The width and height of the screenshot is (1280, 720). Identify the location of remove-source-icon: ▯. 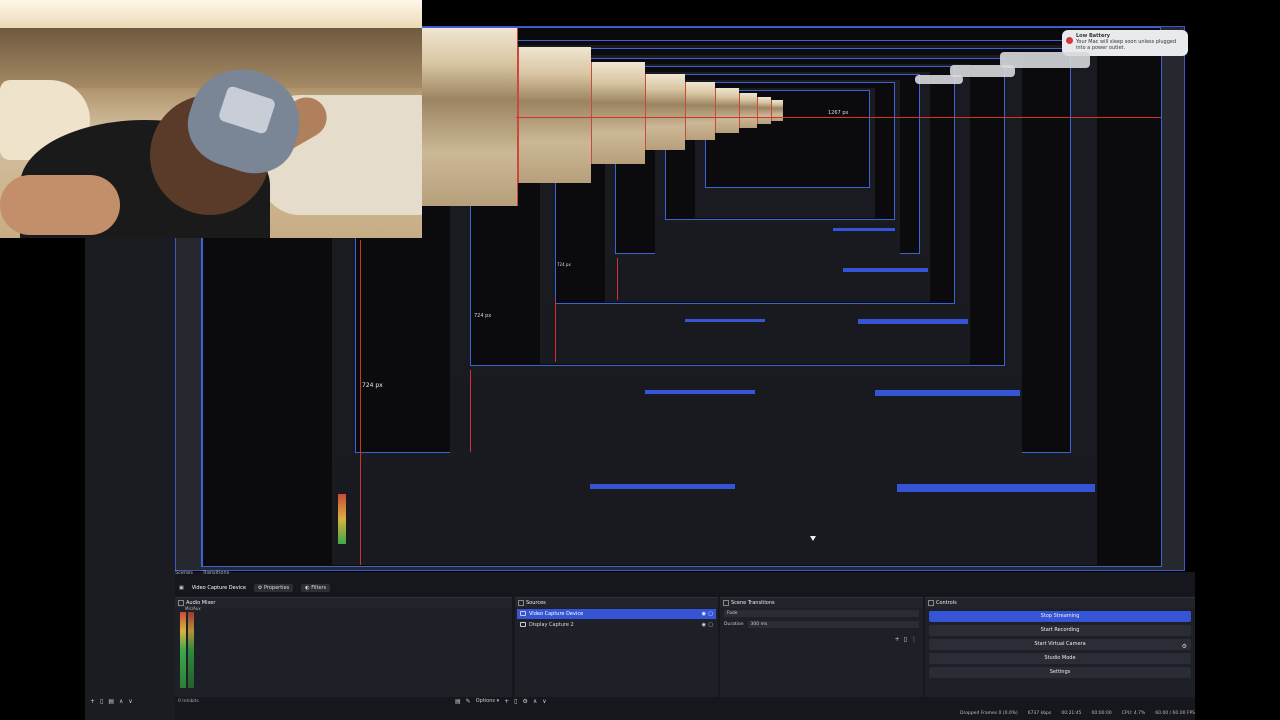
(515, 701).